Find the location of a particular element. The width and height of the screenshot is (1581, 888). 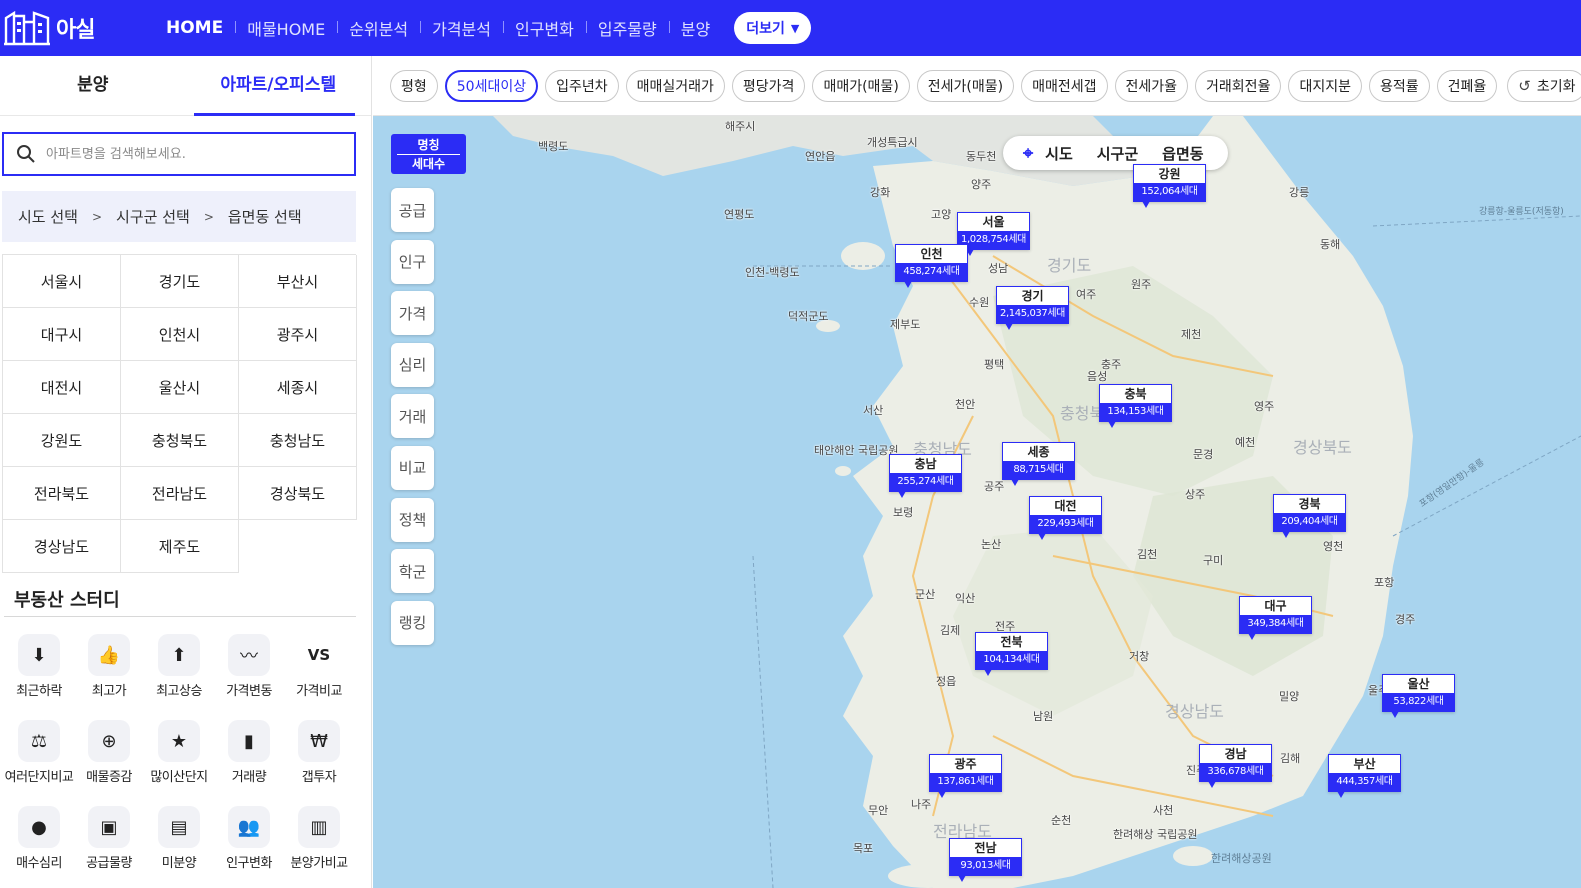

search-input is located at coordinates (186, 154).